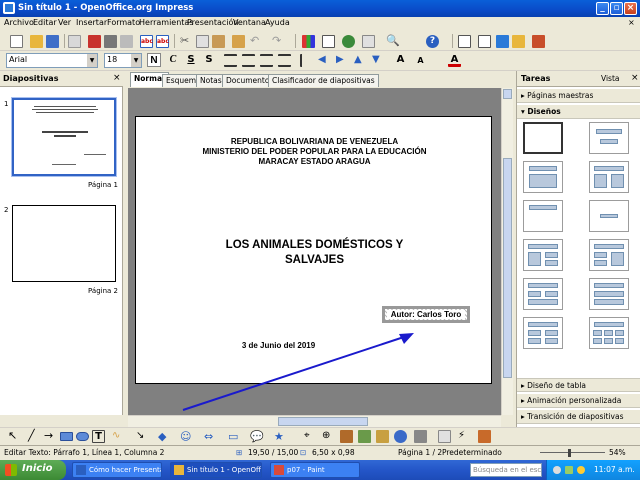 Image resolution: width=640 pixels, height=480 pixels. Describe the element at coordinates (518, 41) in the screenshot. I see `new-slide-icon` at that location.